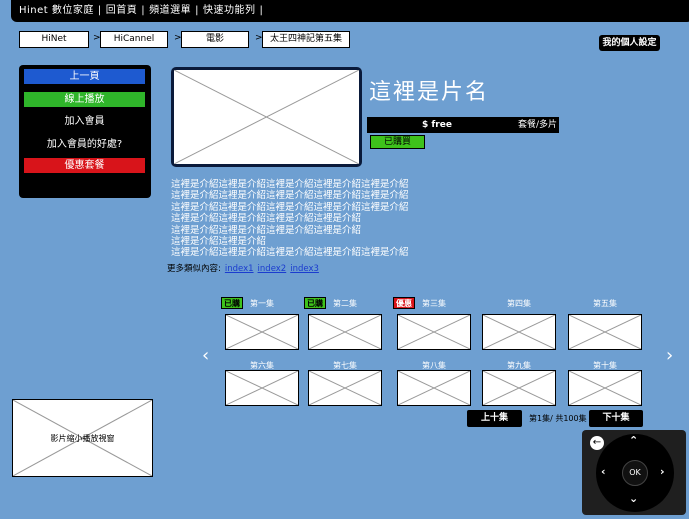 The width and height of the screenshot is (689, 519). I want to click on remote-ok-button: OK, so click(635, 473).